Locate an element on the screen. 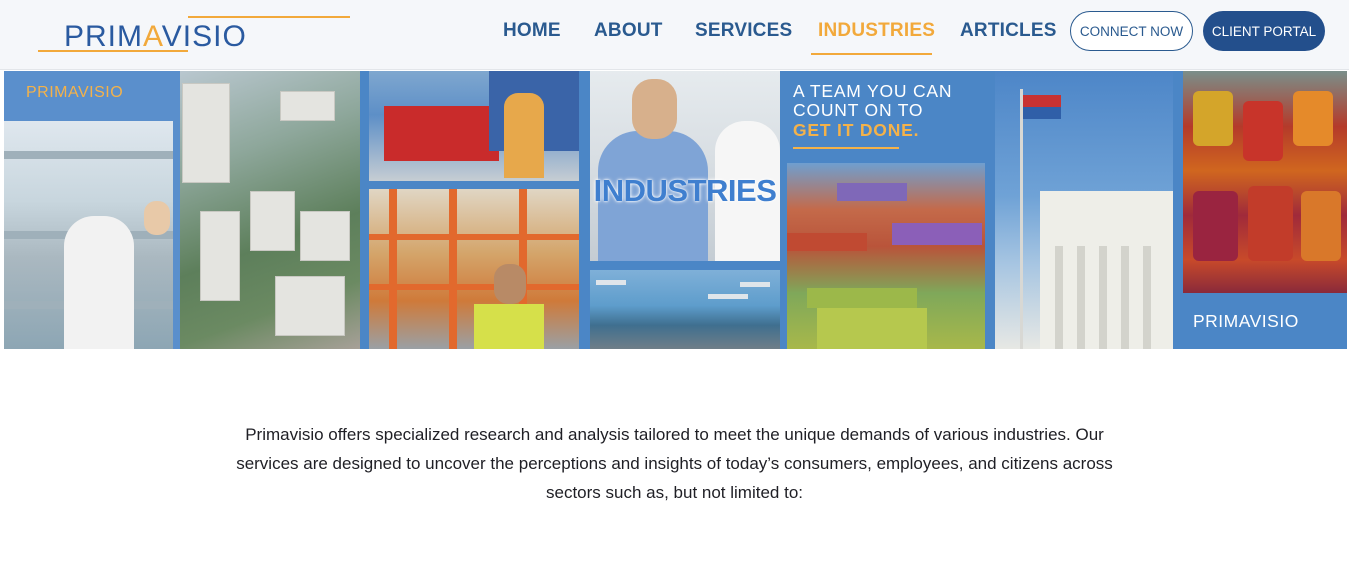 This screenshot has height=562, width=1349. engineer-face is located at coordinates (510, 284).